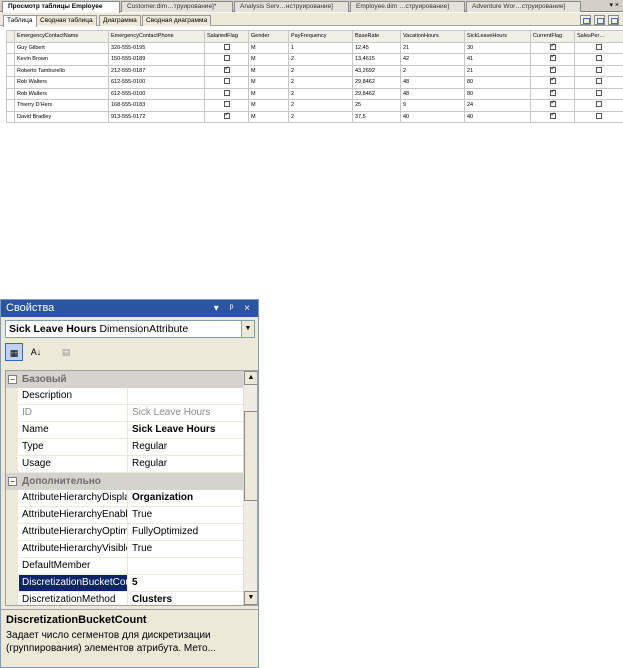 This screenshot has width=623, height=668. What do you see at coordinates (73, 532) in the screenshot?
I see `property-name: AttributeHierarchyOptimizedState` at bounding box center [73, 532].